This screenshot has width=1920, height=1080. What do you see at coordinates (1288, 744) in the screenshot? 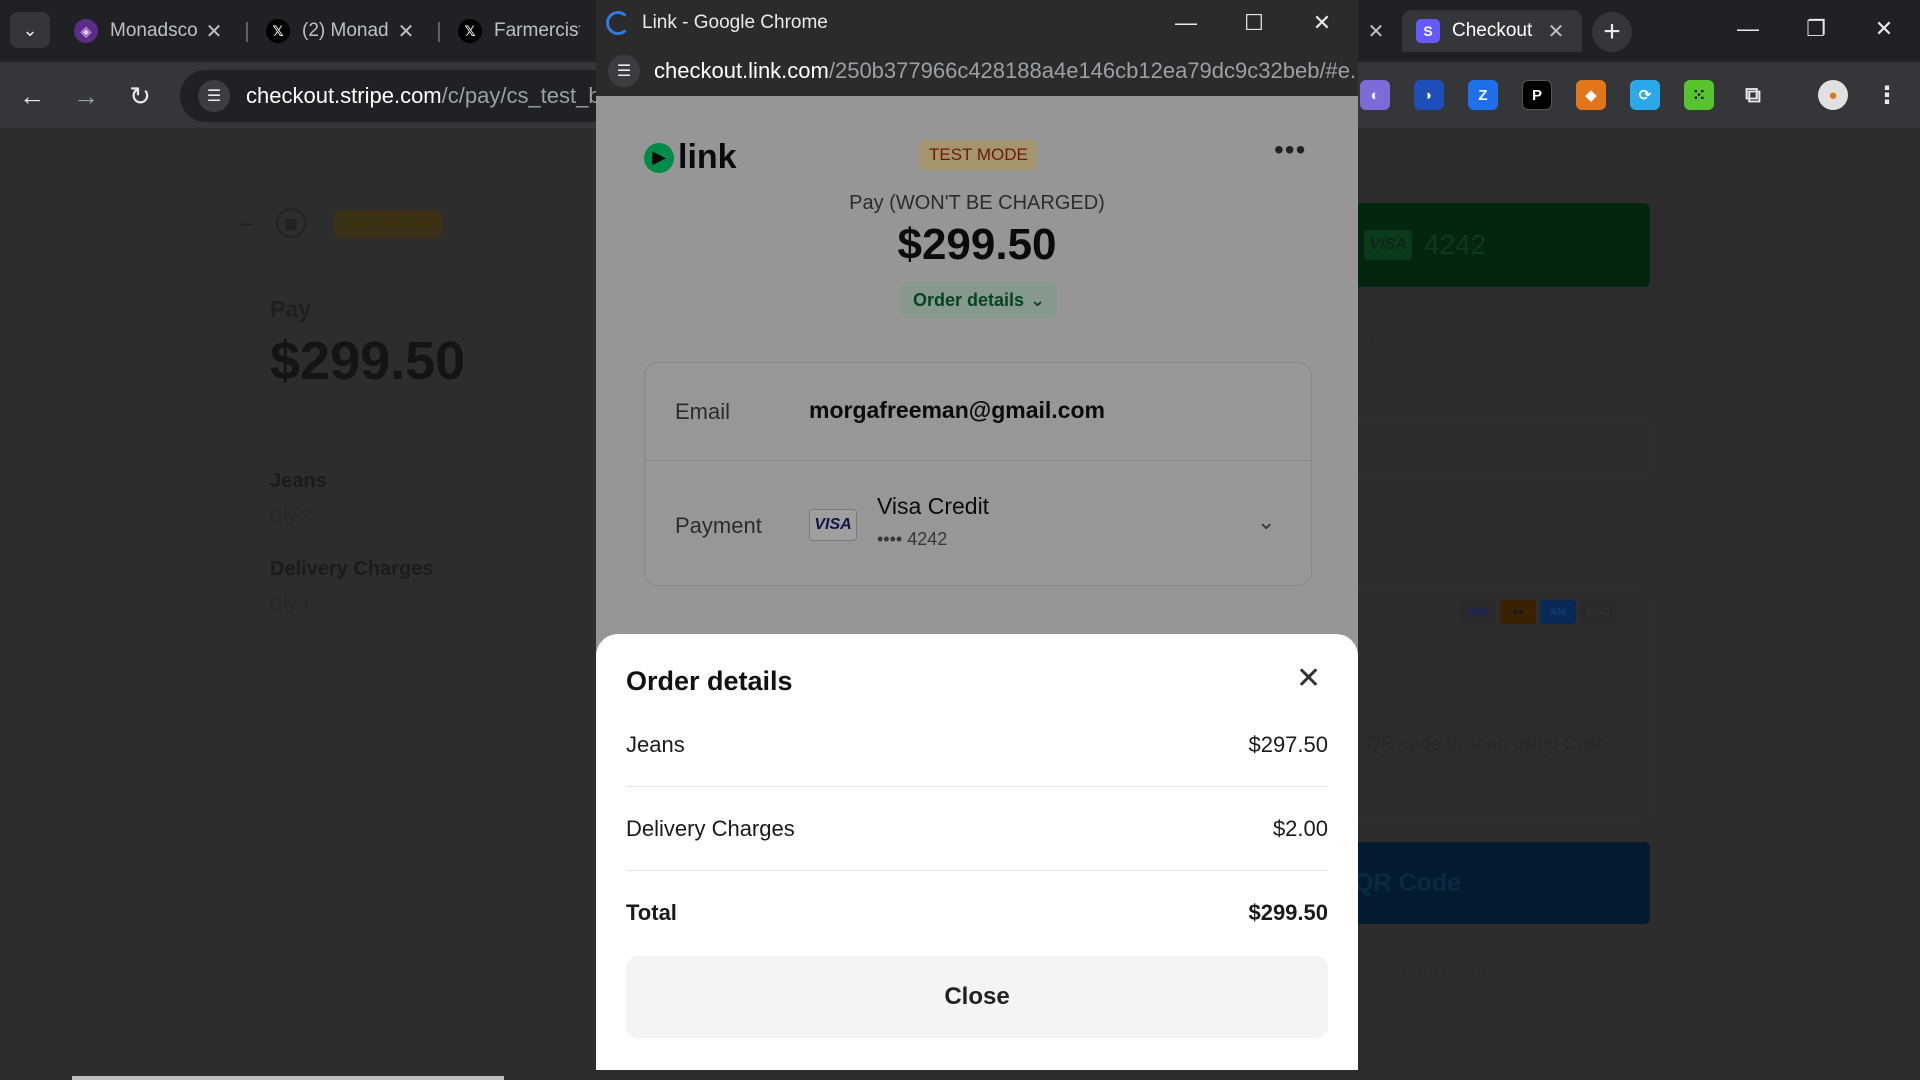
I see `item-price: $297.50` at bounding box center [1288, 744].